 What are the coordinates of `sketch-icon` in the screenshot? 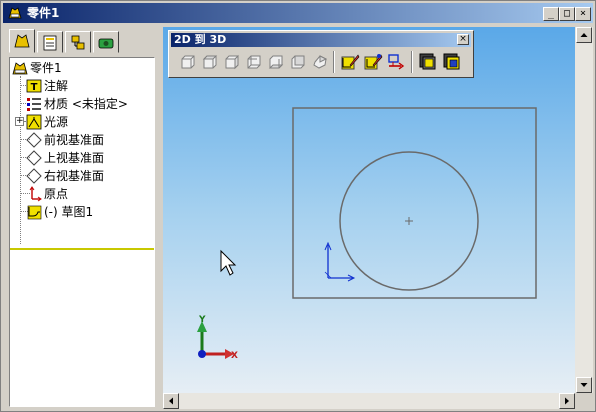 It's located at (34, 212).